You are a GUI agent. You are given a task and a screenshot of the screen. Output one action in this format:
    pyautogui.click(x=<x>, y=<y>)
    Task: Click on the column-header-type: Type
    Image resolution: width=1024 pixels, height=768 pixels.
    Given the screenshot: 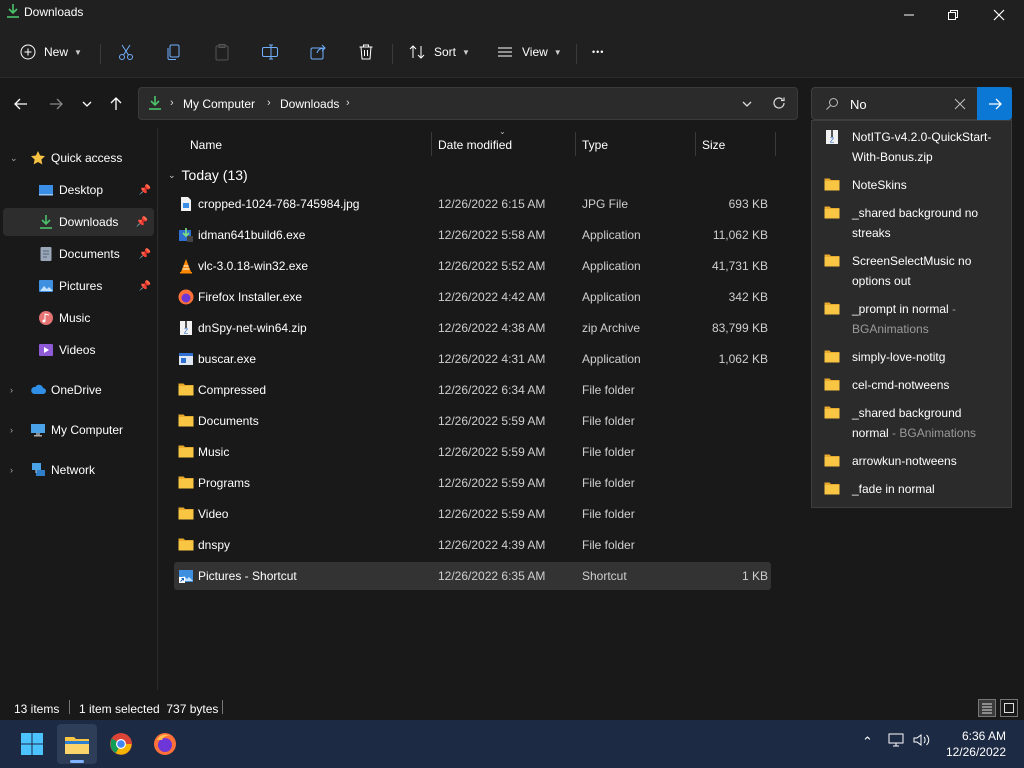 What is the action you would take?
    pyautogui.click(x=595, y=152)
    